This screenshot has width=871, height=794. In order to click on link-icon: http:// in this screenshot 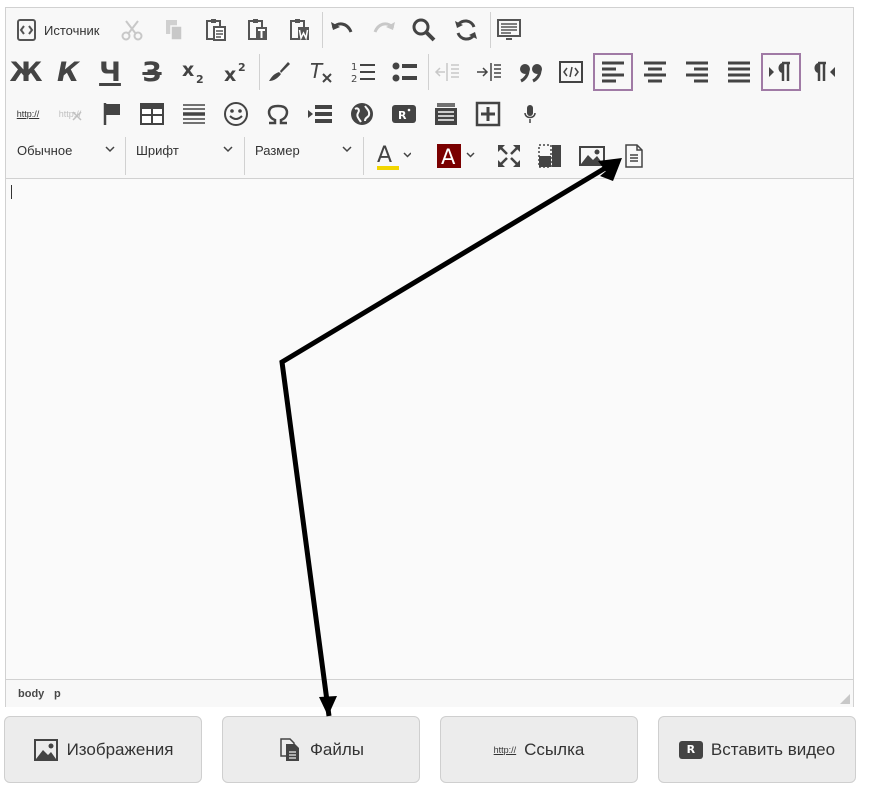, I will do `click(505, 749)`.